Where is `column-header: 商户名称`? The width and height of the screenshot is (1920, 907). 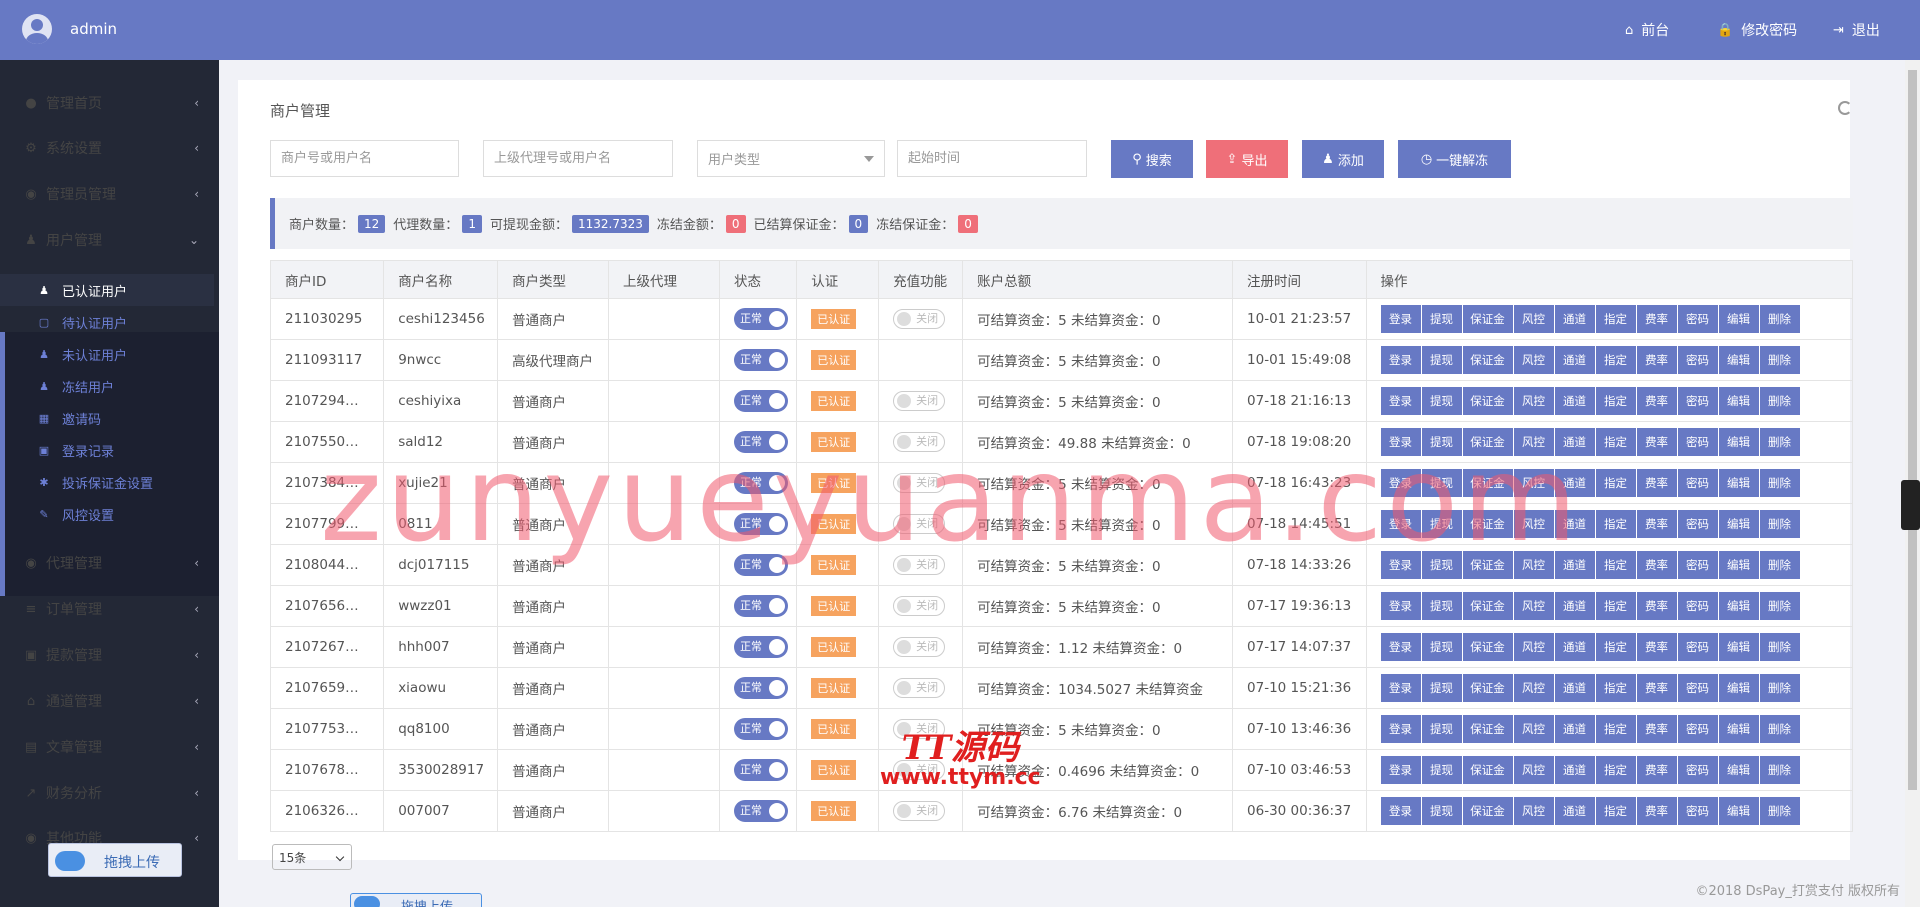
column-header: 商户名称 is located at coordinates (441, 279).